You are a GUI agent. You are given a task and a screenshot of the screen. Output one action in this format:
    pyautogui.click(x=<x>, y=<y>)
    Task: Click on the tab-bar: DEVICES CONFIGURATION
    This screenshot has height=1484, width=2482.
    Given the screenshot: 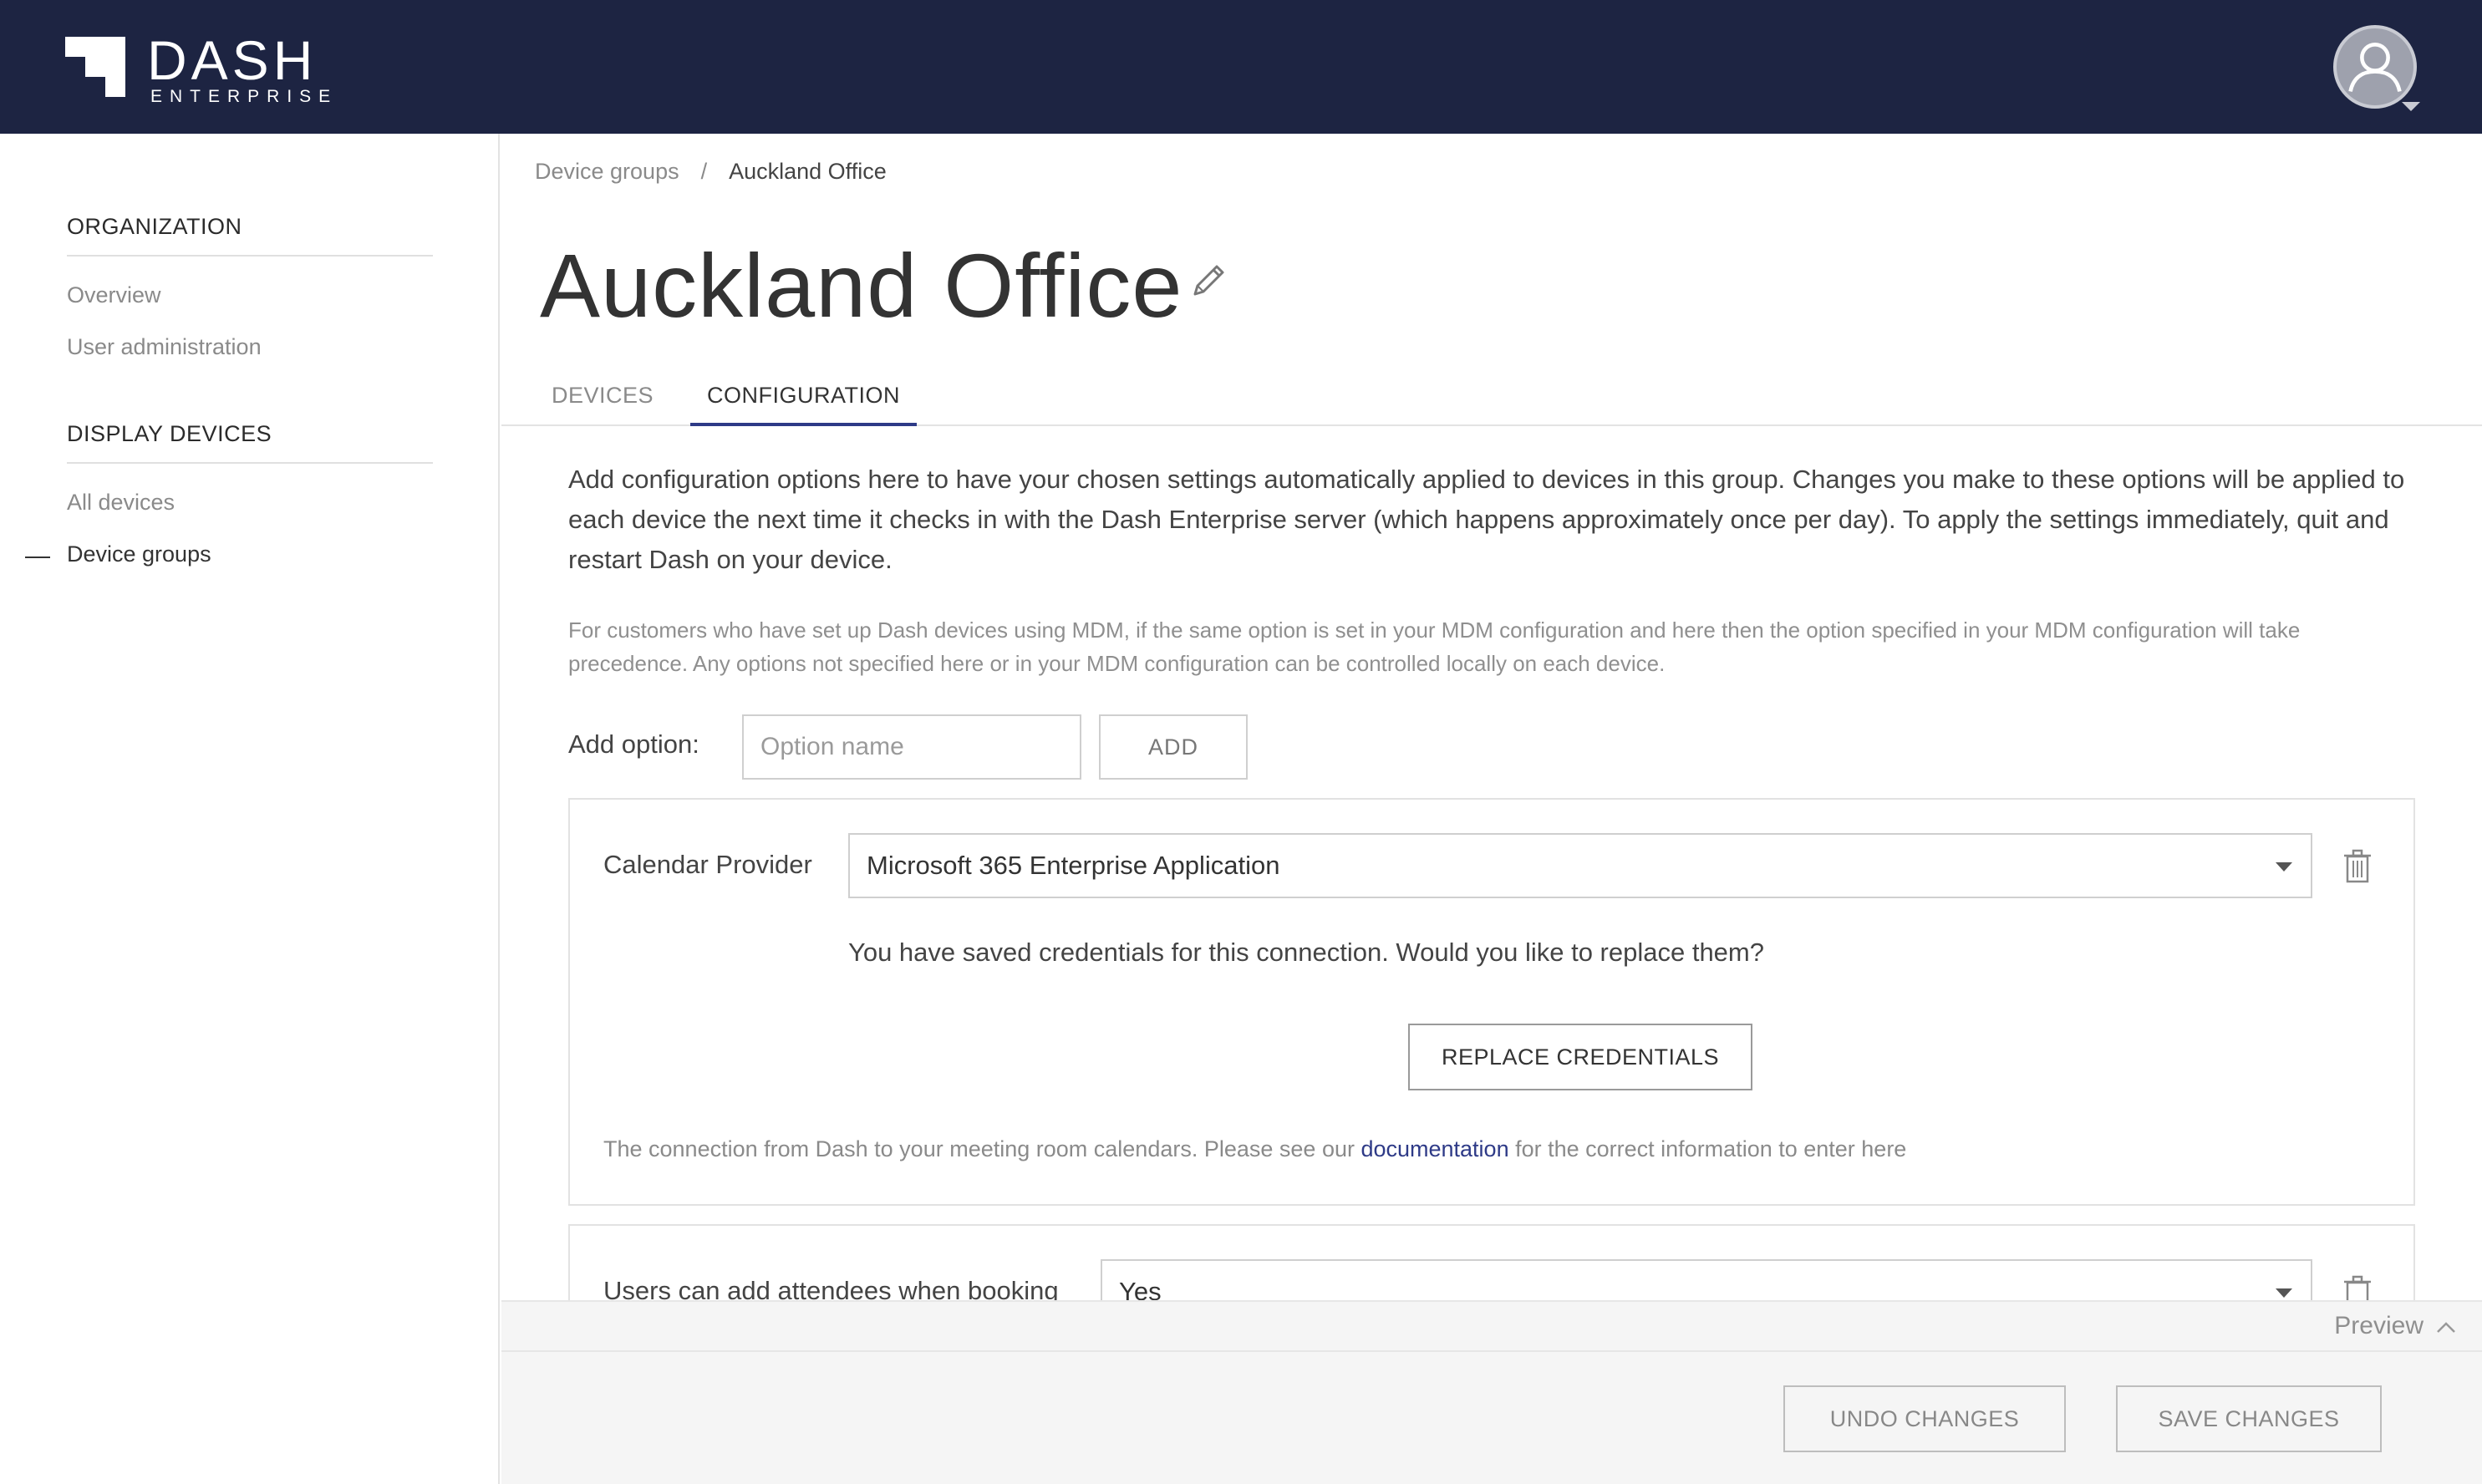 What is the action you would take?
    pyautogui.click(x=1491, y=397)
    